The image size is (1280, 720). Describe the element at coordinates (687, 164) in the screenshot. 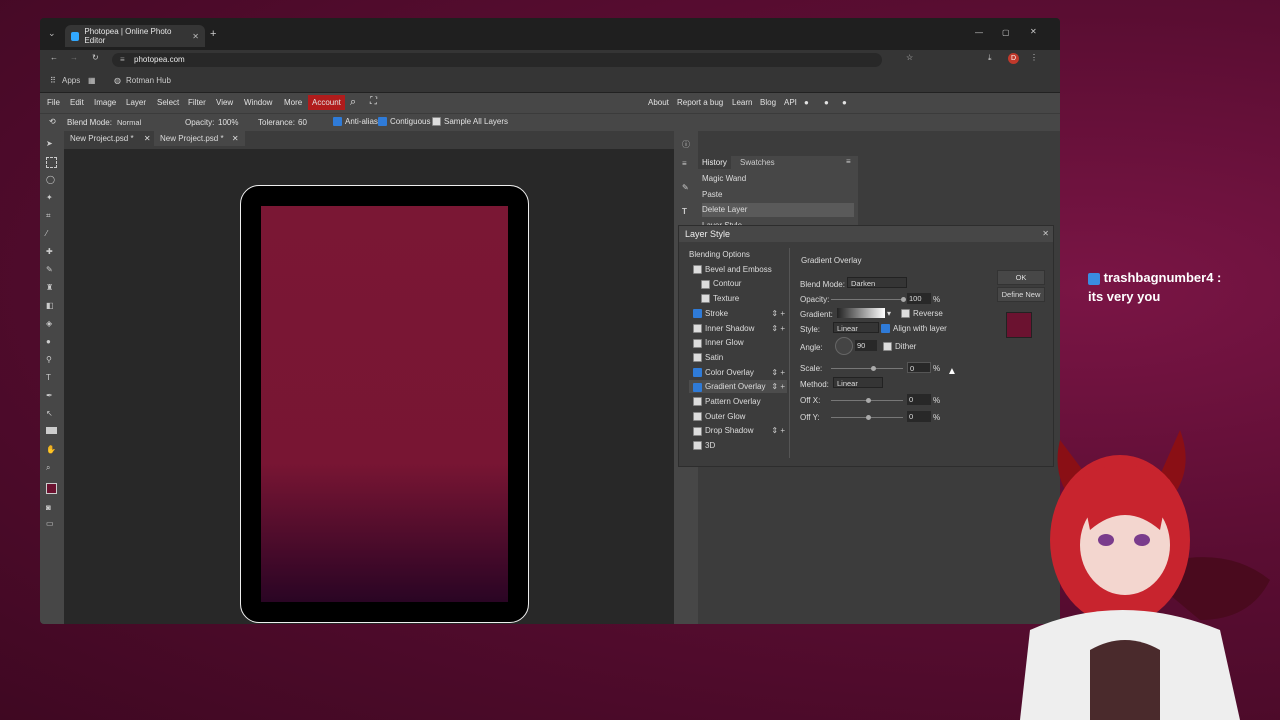

I see `list-icon: ≡` at that location.